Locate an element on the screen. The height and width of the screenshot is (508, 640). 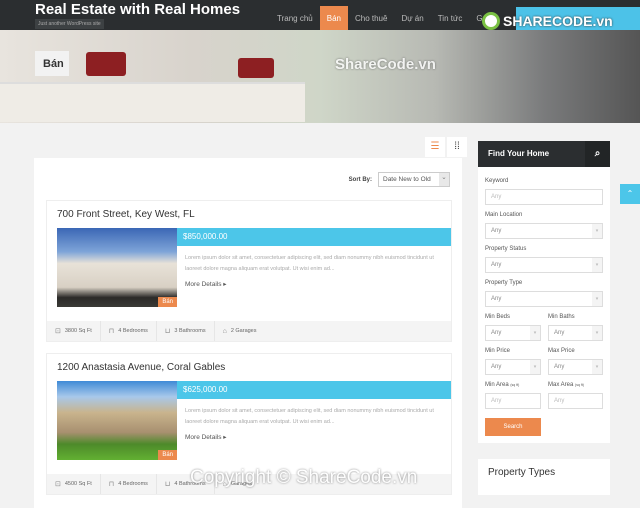
nav-item-sale: Bán is located at coordinates (333, 18).